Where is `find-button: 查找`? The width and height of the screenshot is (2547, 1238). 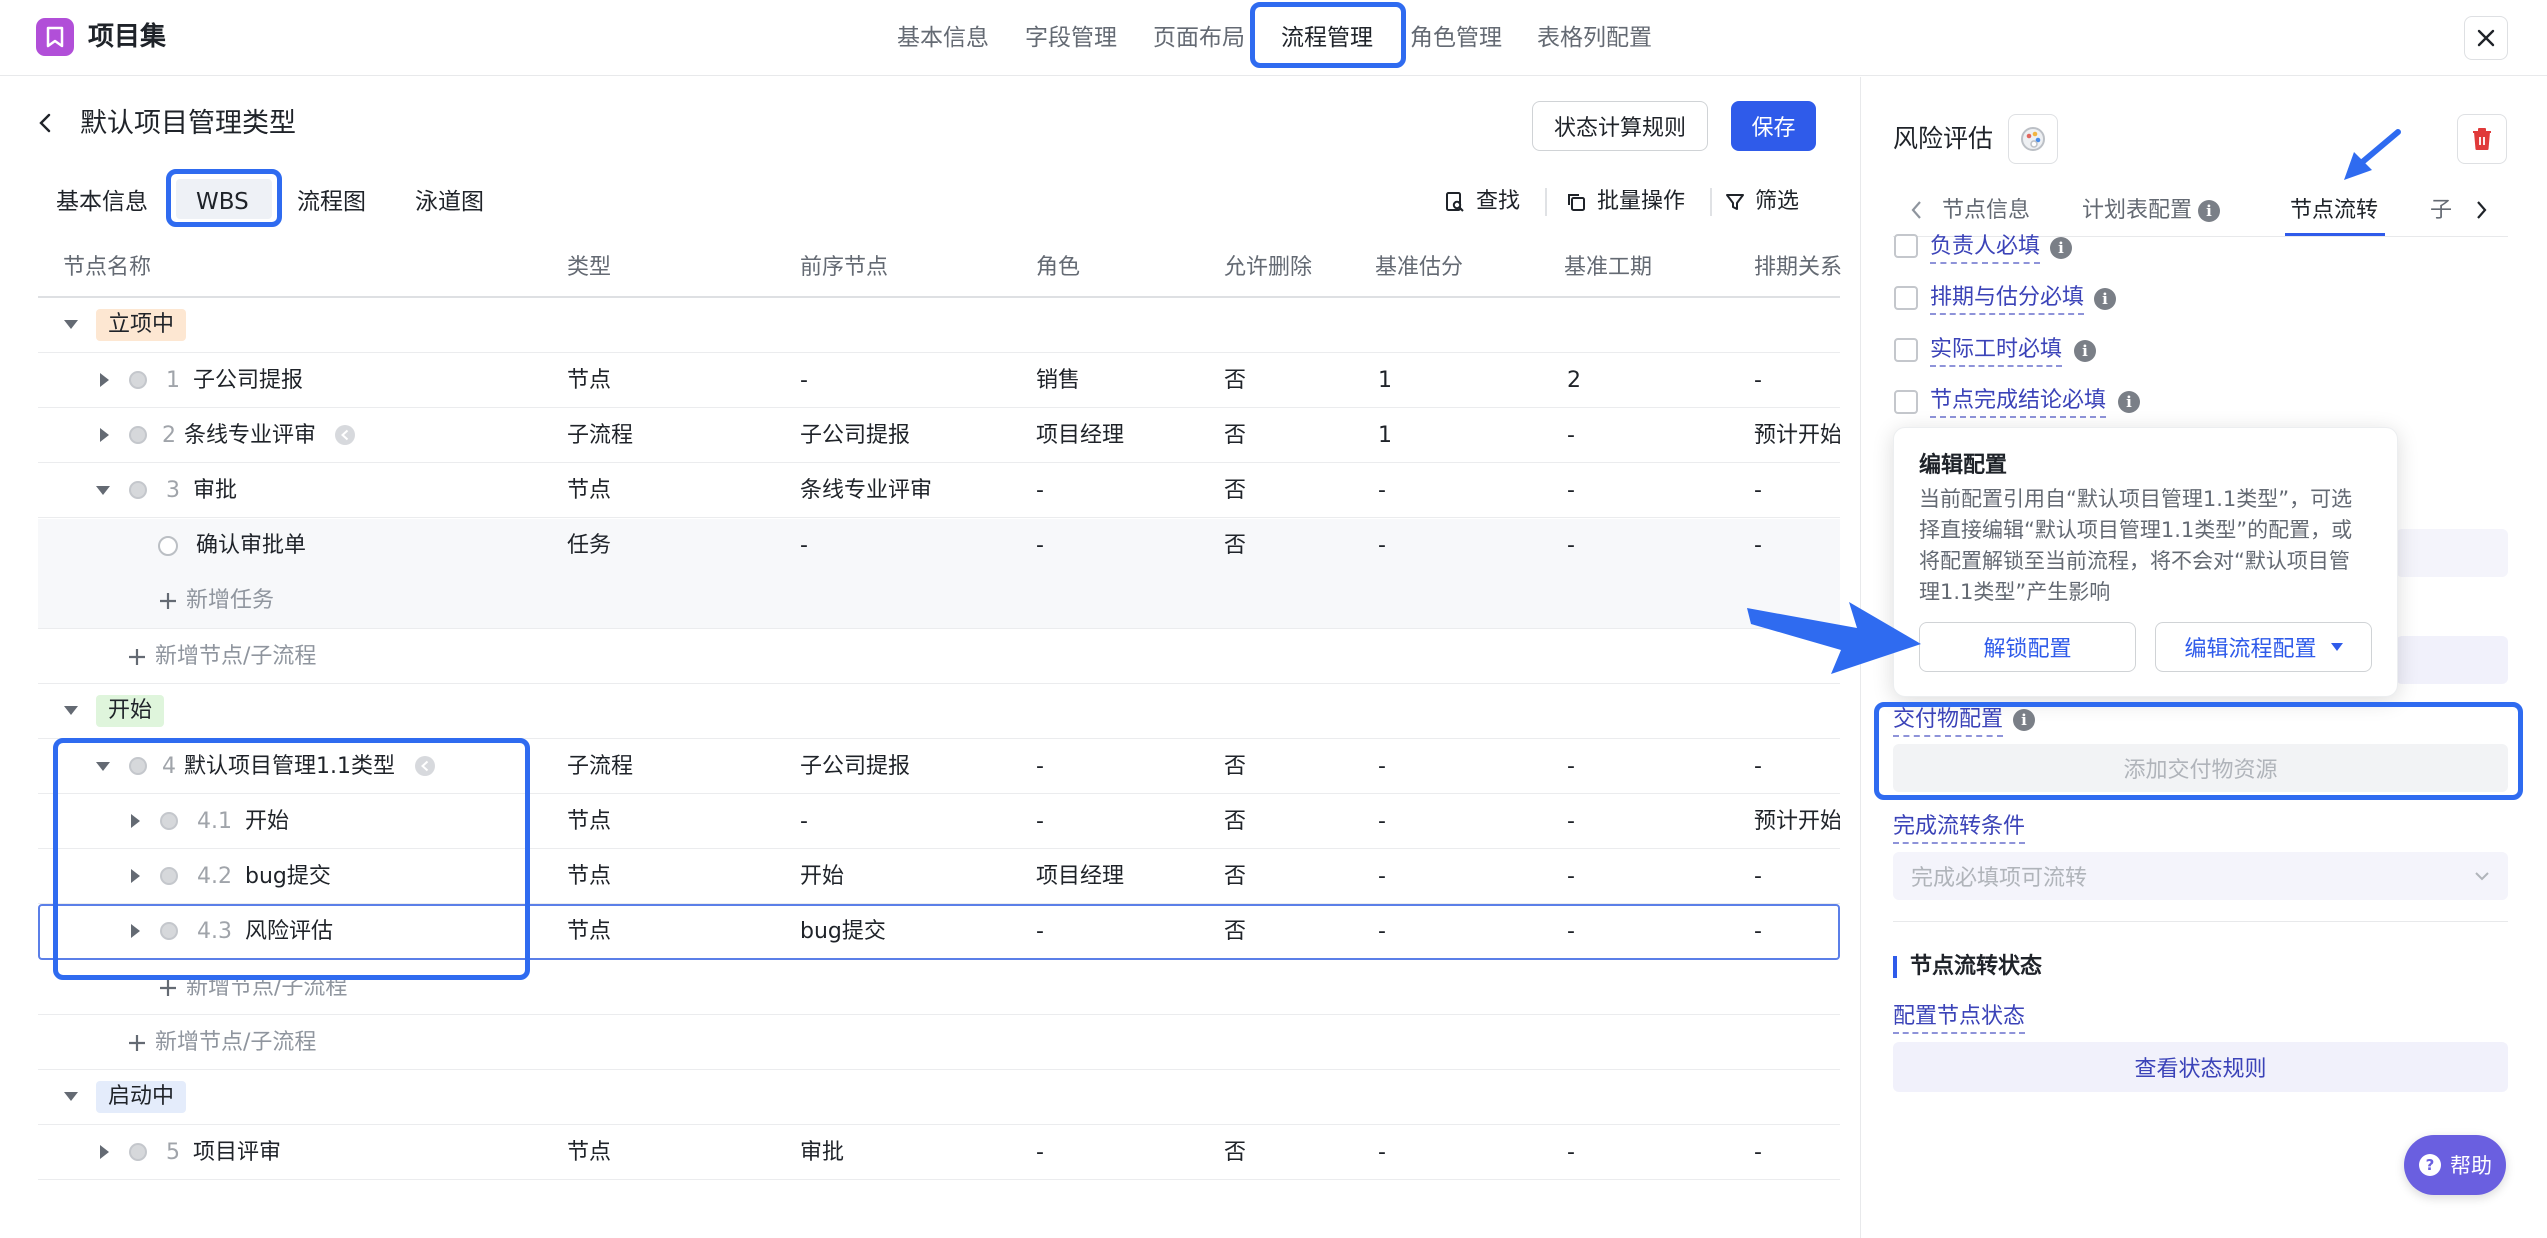 find-button: 查找 is located at coordinates (1482, 202).